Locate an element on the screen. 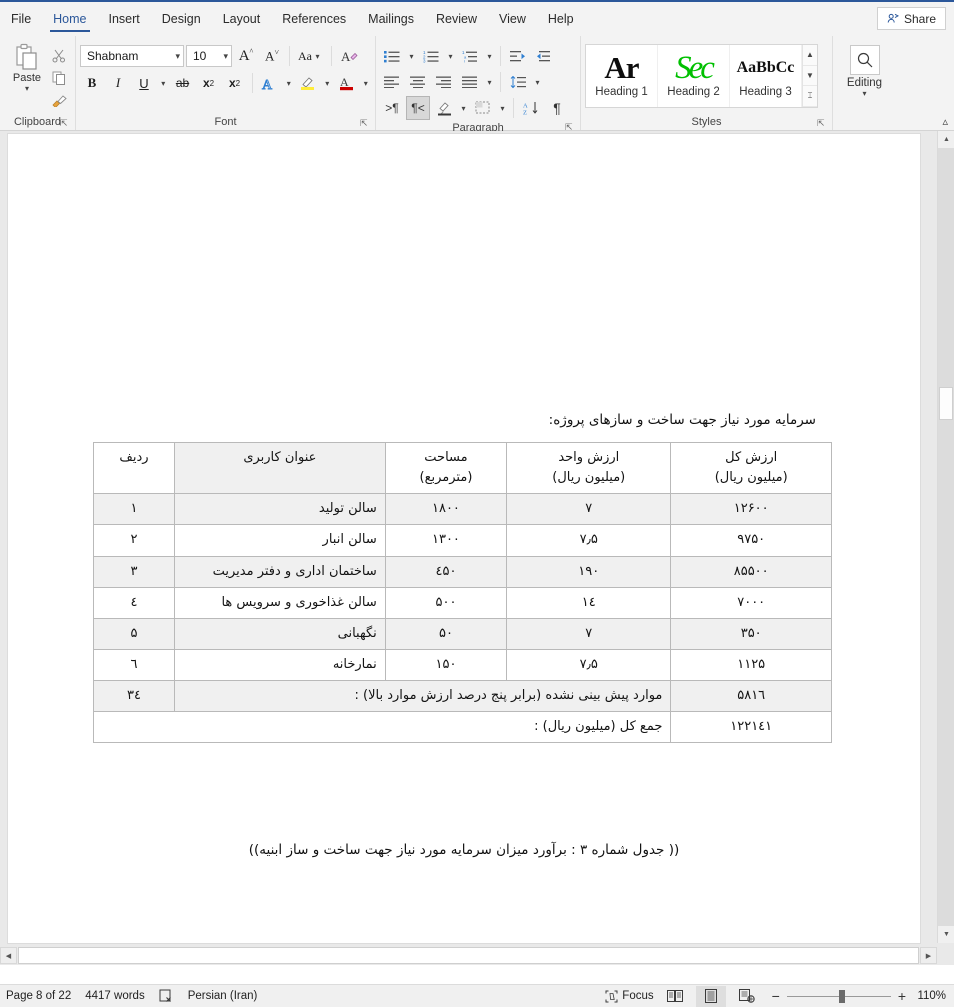 This screenshot has height=1007, width=954. zoom-out-button: − is located at coordinates (776, 996).